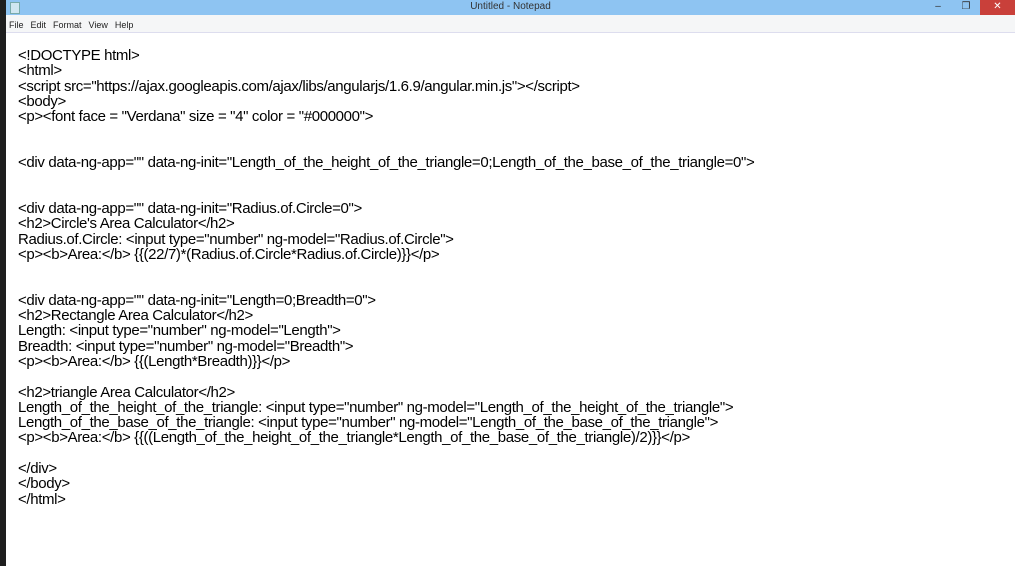  What do you see at coordinates (966, 7) in the screenshot?
I see `maximize-button: ❐` at bounding box center [966, 7].